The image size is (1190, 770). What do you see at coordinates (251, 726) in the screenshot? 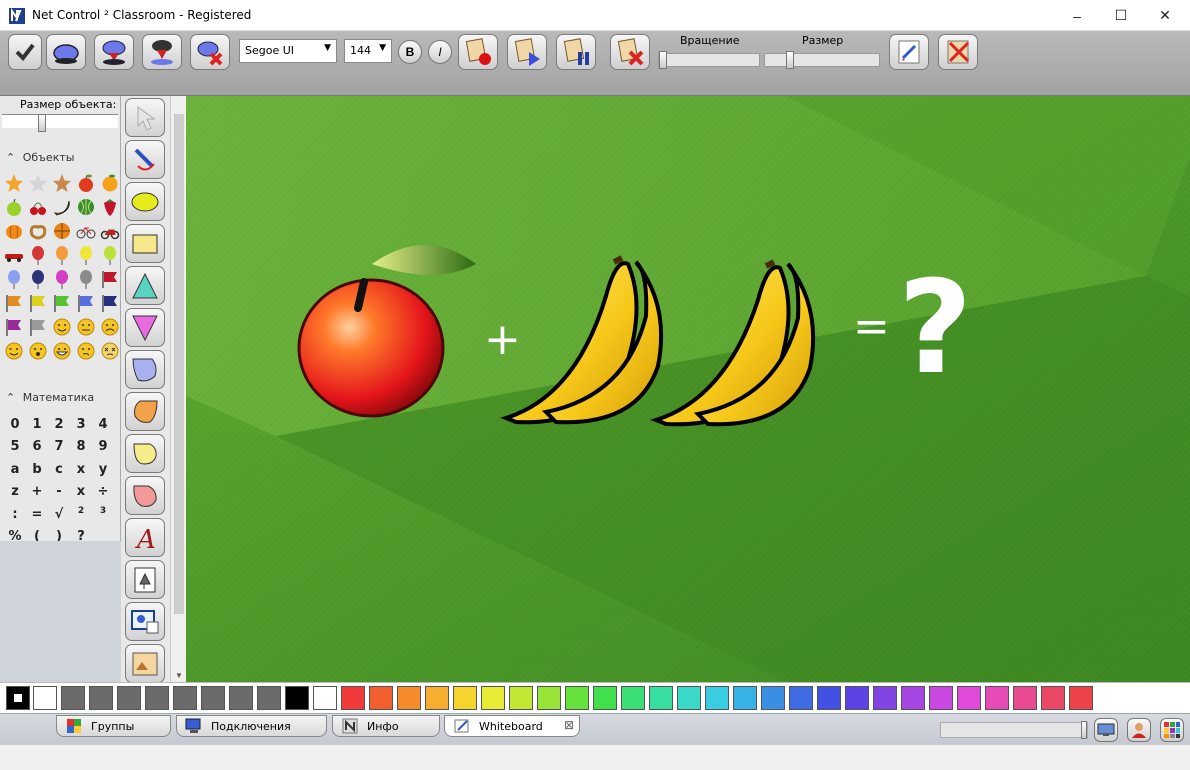
I see `tab-connections: Подключения` at bounding box center [251, 726].